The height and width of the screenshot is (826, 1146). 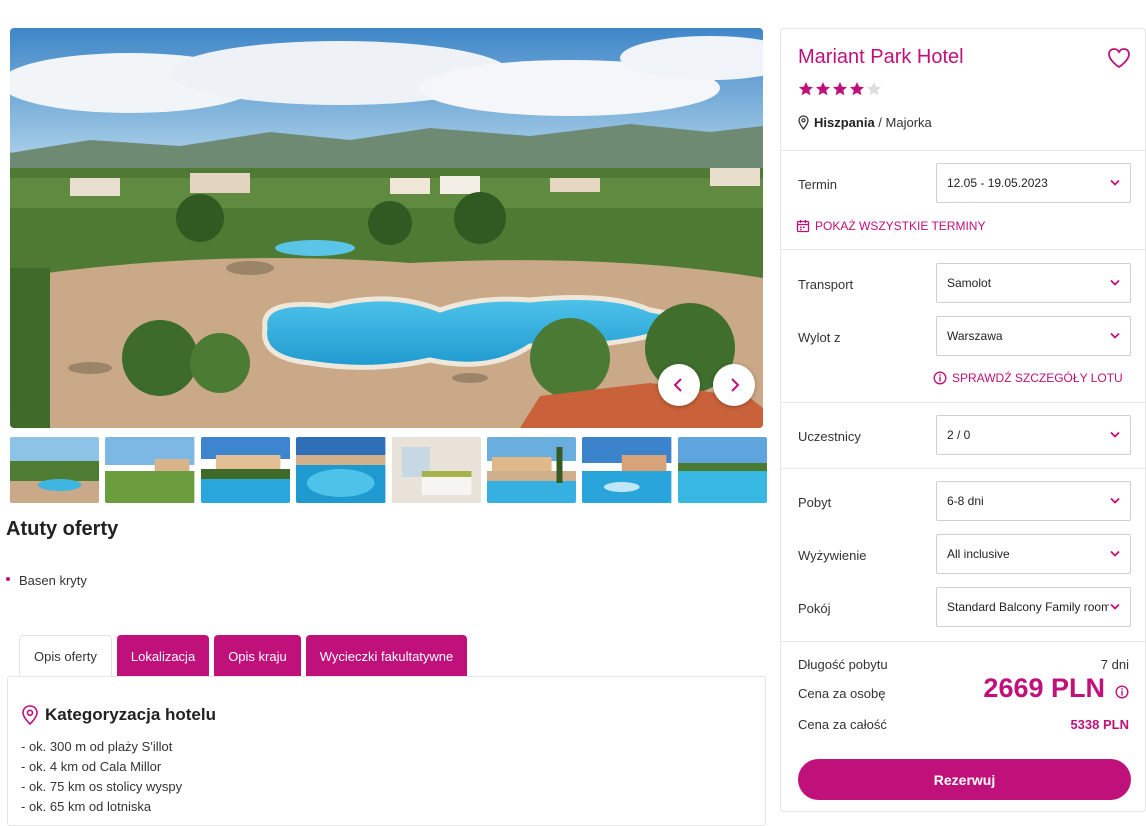 I want to click on thumbnail-strip, so click(x=388, y=470).